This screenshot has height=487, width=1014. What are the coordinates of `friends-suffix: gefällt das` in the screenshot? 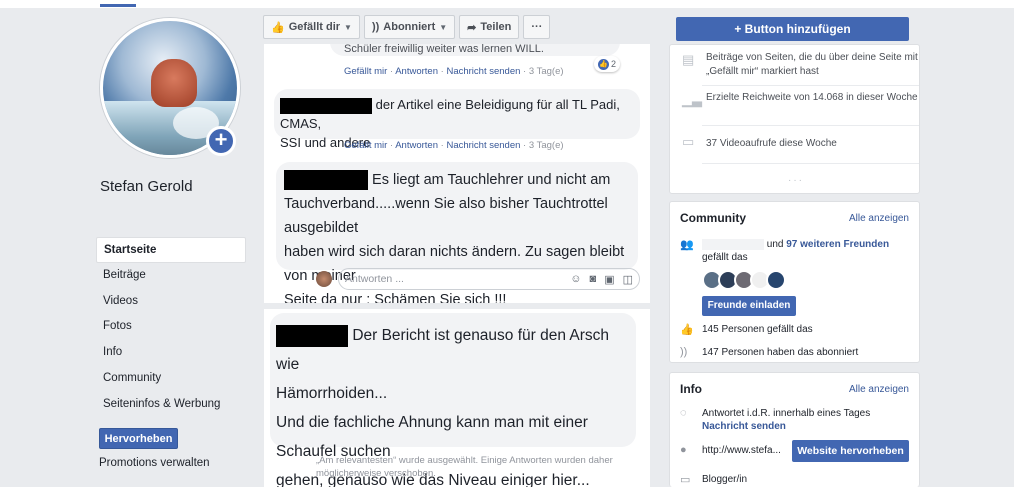 It's located at (725, 257).